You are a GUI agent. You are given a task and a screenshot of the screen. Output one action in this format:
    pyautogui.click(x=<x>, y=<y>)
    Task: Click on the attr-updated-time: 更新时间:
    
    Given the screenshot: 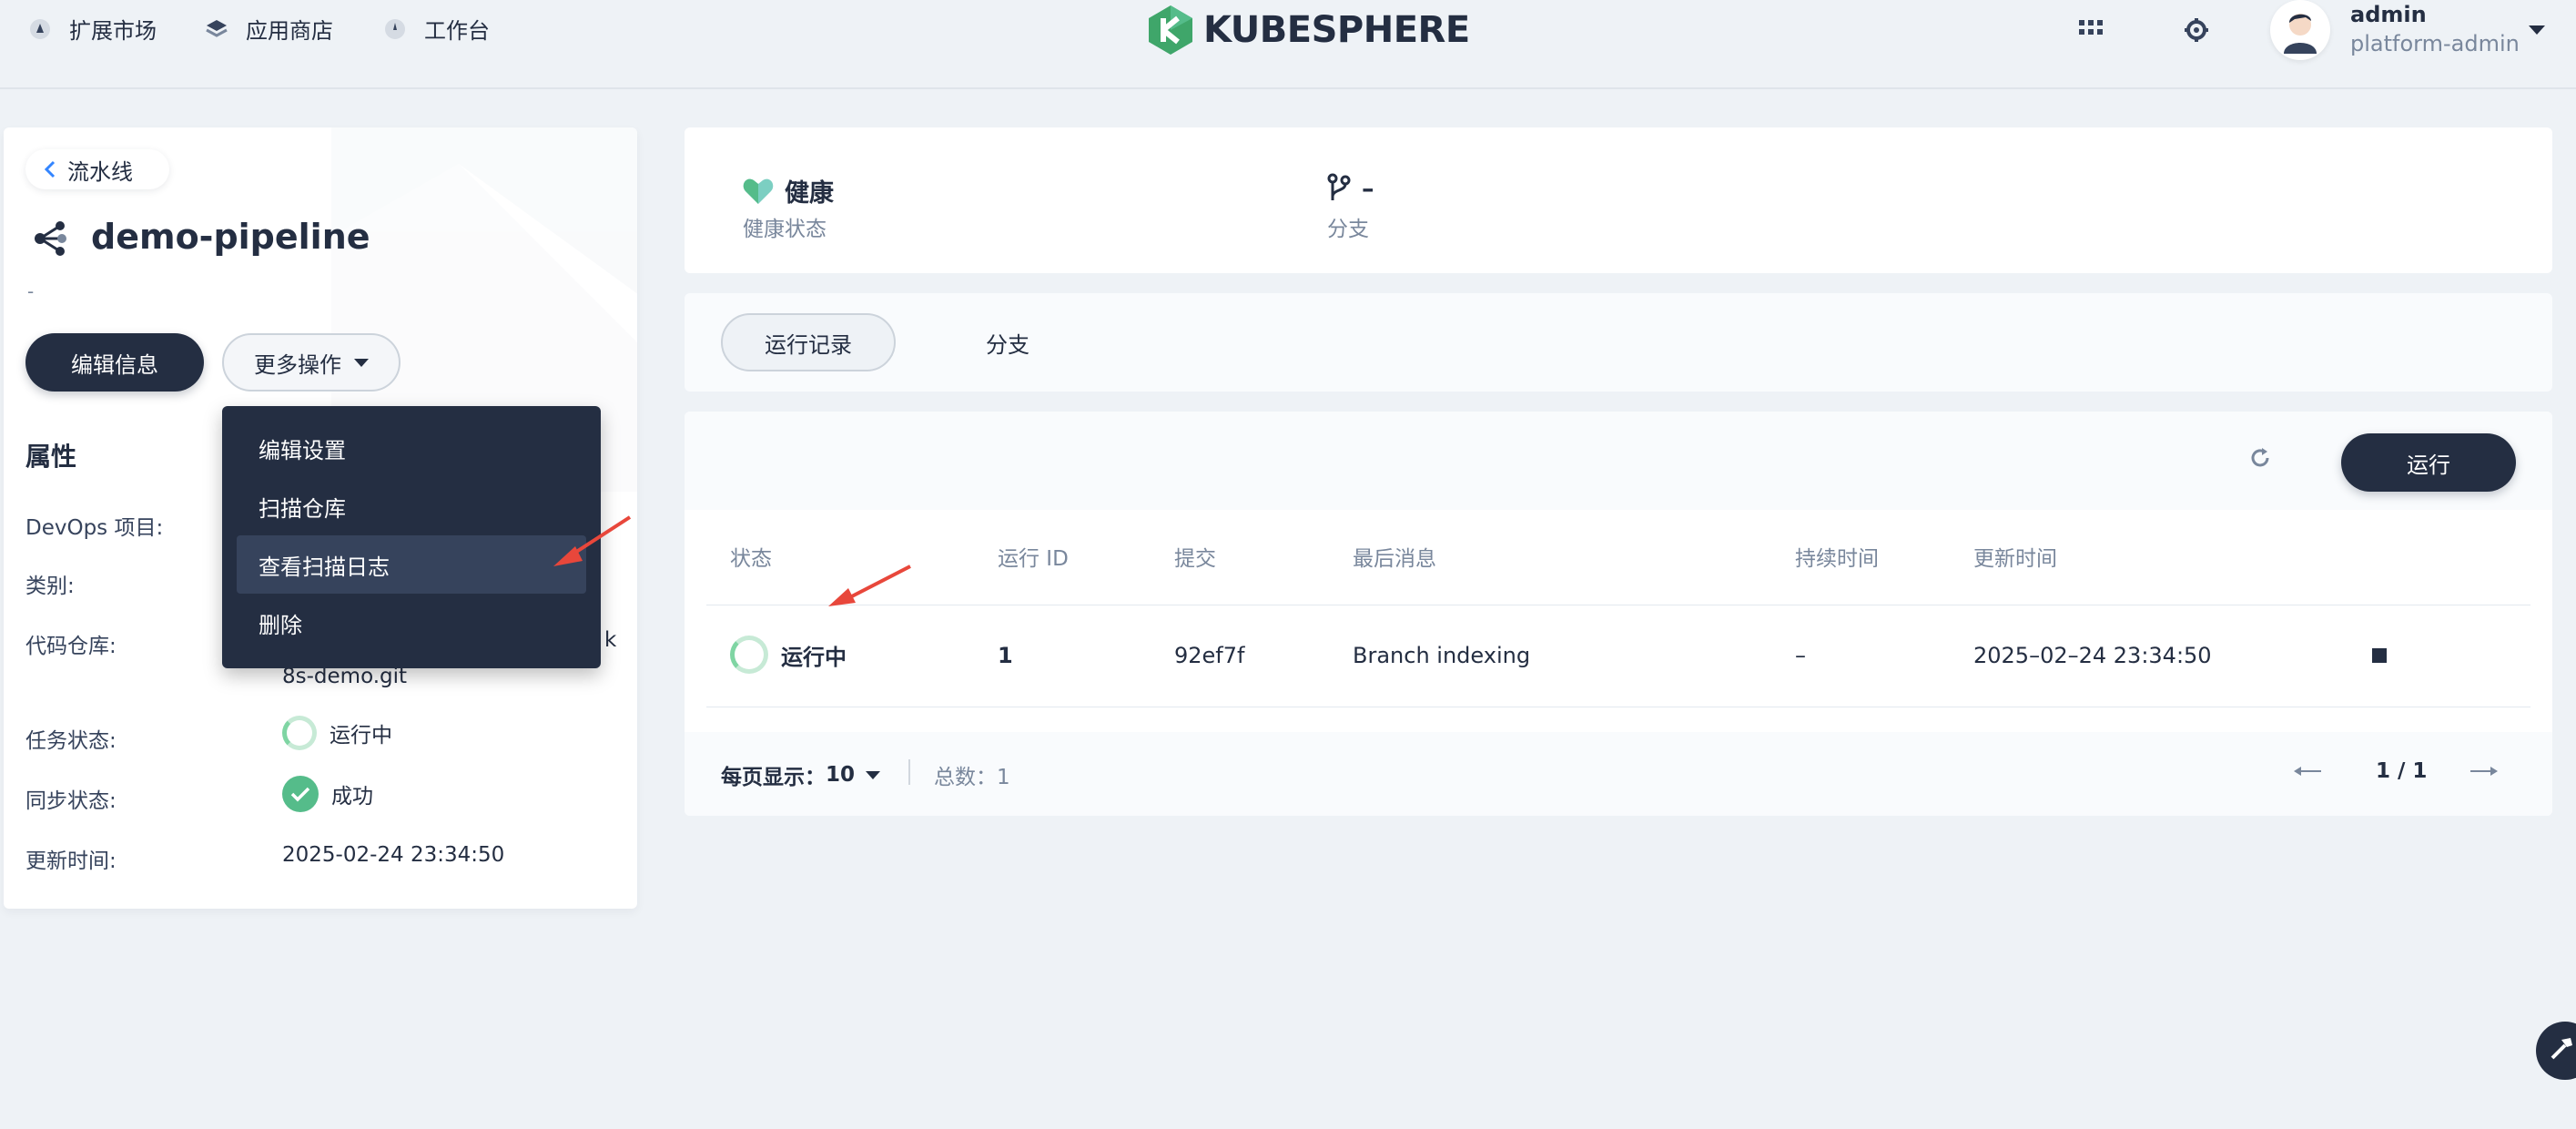 What is the action you would take?
    pyautogui.click(x=71, y=858)
    